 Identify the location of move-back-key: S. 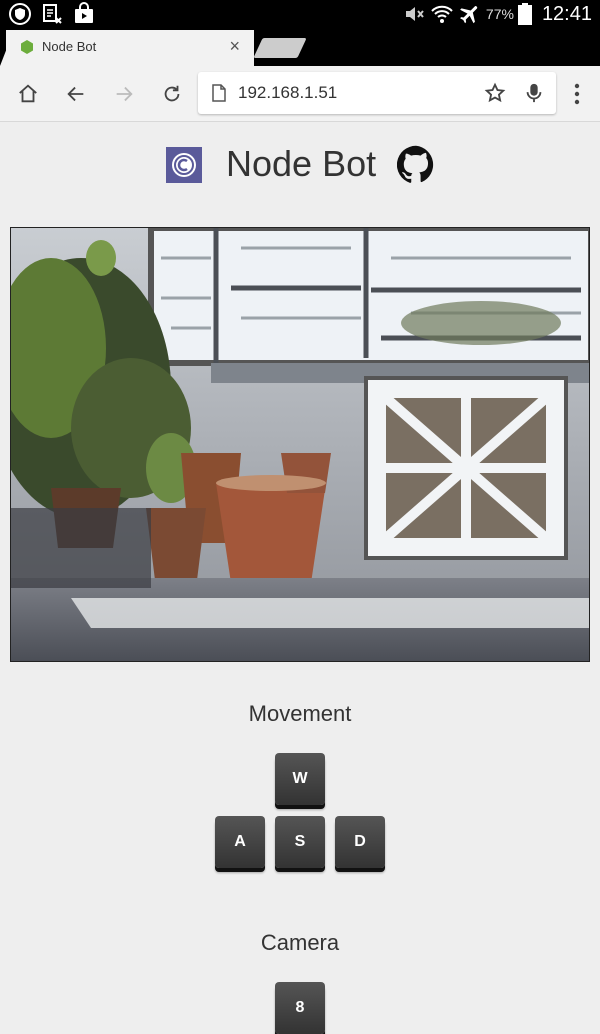
(300, 842).